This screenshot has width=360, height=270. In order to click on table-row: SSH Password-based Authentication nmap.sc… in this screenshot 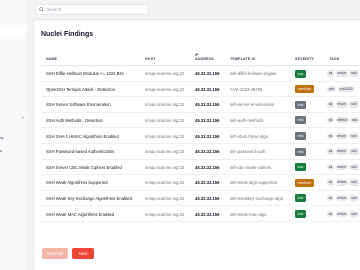, I will do `click(200, 152)`.